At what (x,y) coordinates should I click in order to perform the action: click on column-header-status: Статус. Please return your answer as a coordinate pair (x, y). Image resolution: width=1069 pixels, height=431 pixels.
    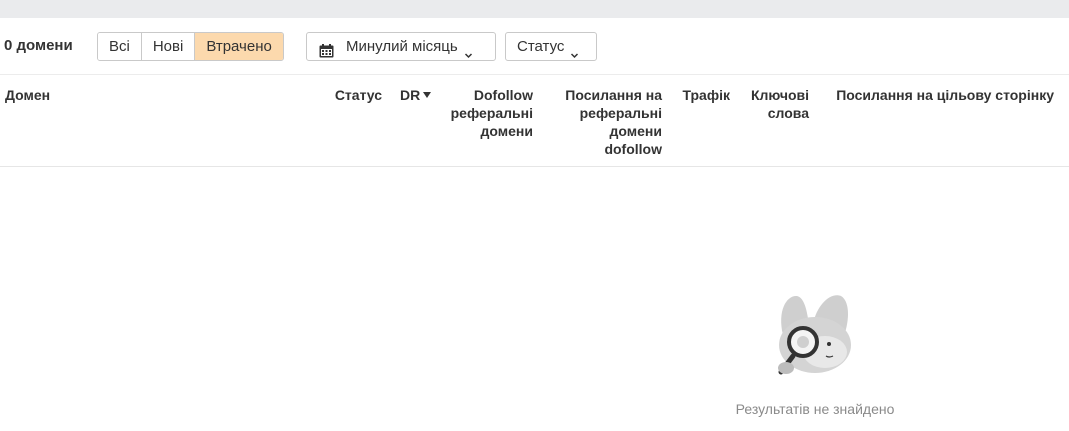
    Looking at the image, I should click on (351, 95).